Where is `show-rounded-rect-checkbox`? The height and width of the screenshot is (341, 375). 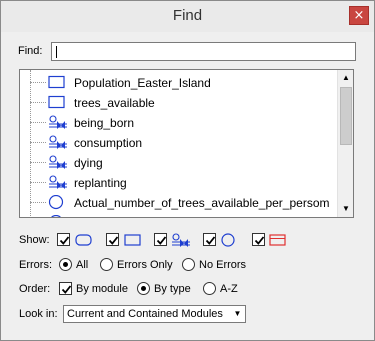 show-rounded-rect-checkbox is located at coordinates (63, 239).